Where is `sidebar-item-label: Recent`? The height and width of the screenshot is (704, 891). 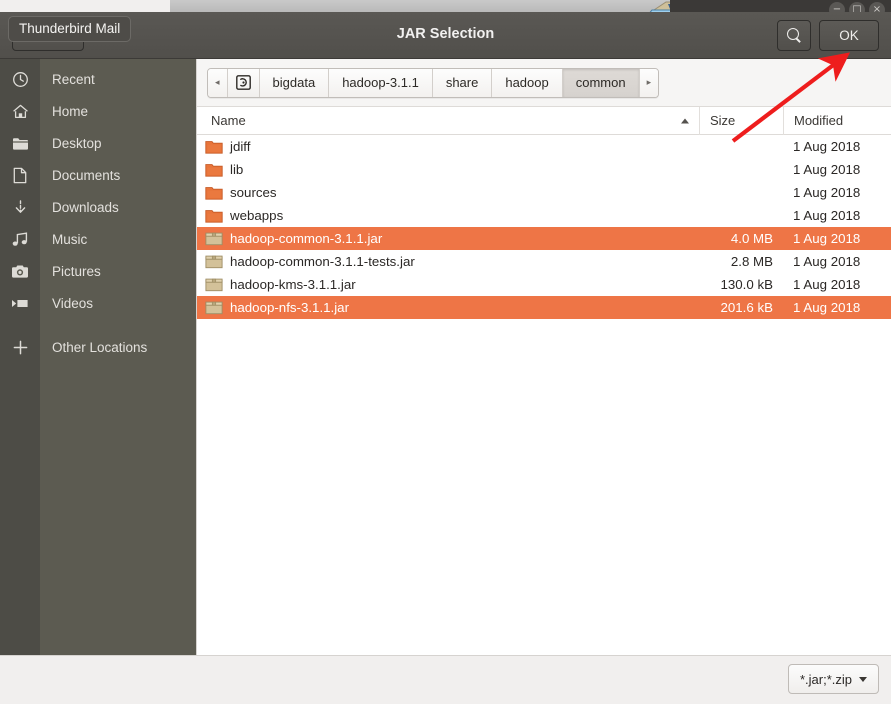
sidebar-item-label: Recent is located at coordinates (73, 79).